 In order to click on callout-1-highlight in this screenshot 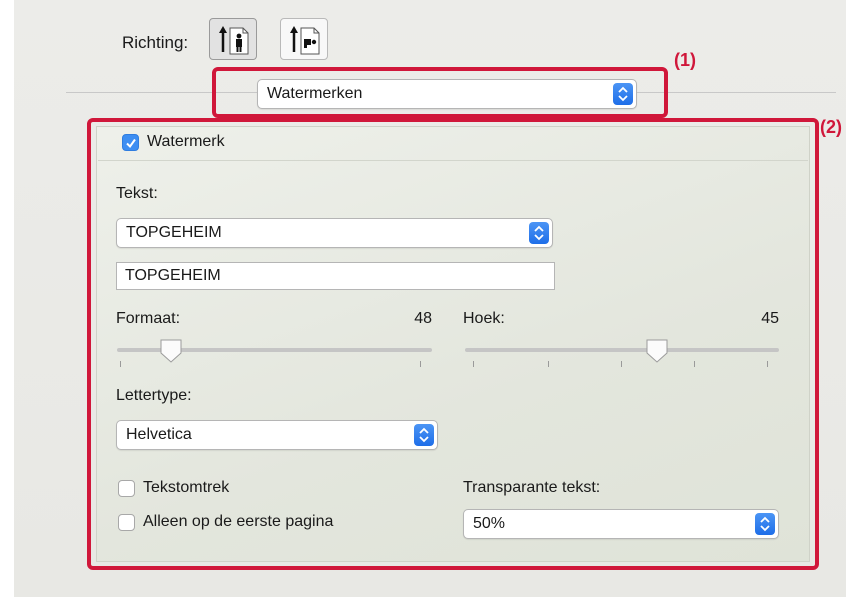, I will do `click(440, 92)`.